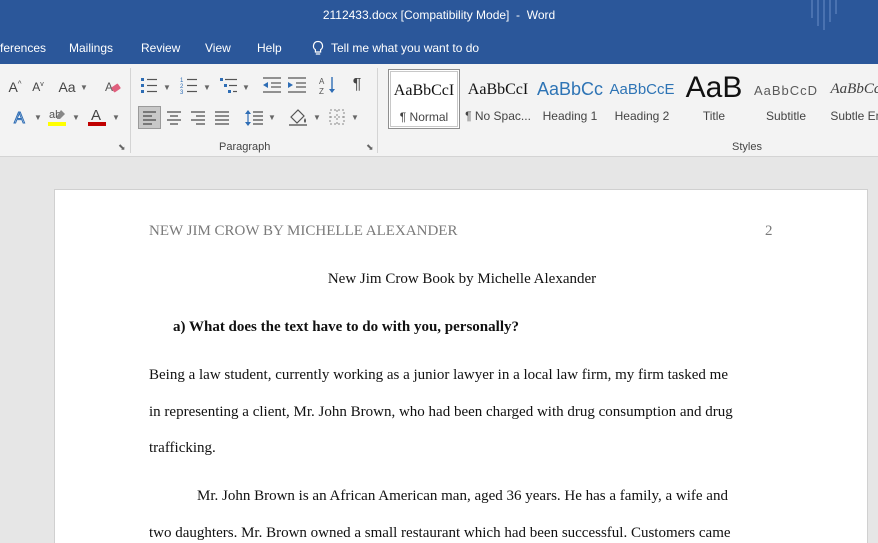  Describe the element at coordinates (299, 117) in the screenshot. I see `shading-icon` at that location.